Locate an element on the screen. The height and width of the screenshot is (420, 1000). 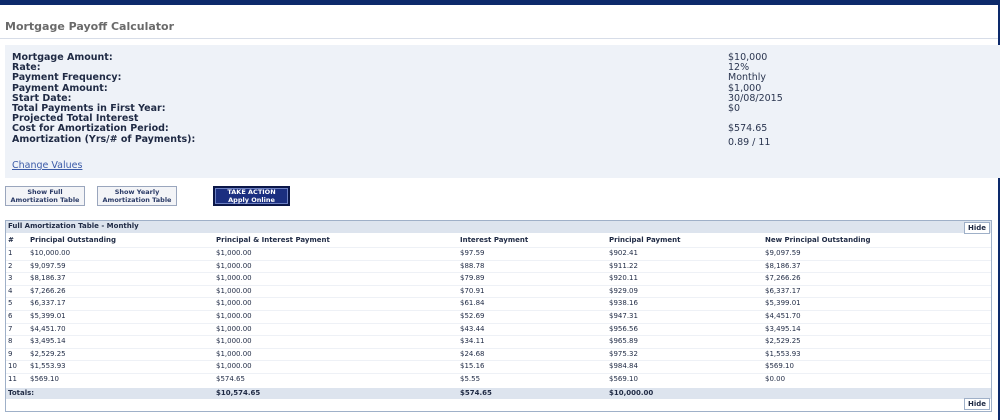
cell-principal-outstanding: $10,000.00 is located at coordinates (50, 253).